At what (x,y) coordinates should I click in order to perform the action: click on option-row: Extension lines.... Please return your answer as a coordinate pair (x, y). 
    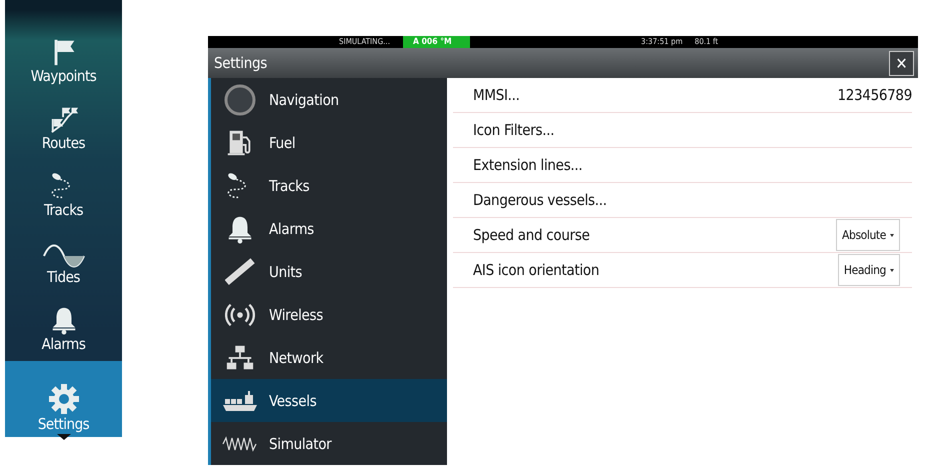
    Looking at the image, I should click on (682, 165).